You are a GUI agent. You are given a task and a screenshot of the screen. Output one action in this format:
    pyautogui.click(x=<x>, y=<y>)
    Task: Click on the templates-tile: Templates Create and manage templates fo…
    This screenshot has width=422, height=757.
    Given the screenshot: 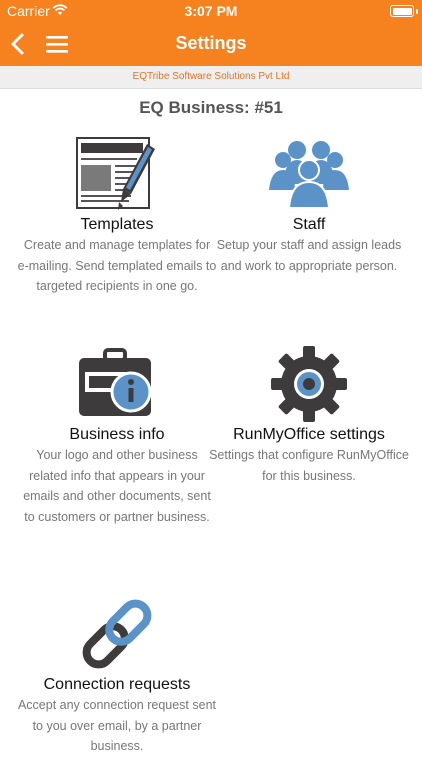 What is the action you would take?
    pyautogui.click(x=117, y=216)
    